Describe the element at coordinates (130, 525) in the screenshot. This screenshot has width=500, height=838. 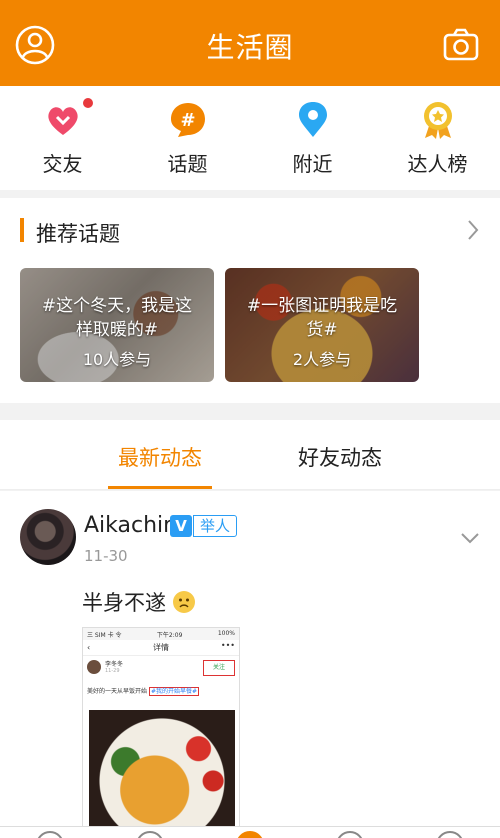
I see `post-username: Aikachin` at that location.